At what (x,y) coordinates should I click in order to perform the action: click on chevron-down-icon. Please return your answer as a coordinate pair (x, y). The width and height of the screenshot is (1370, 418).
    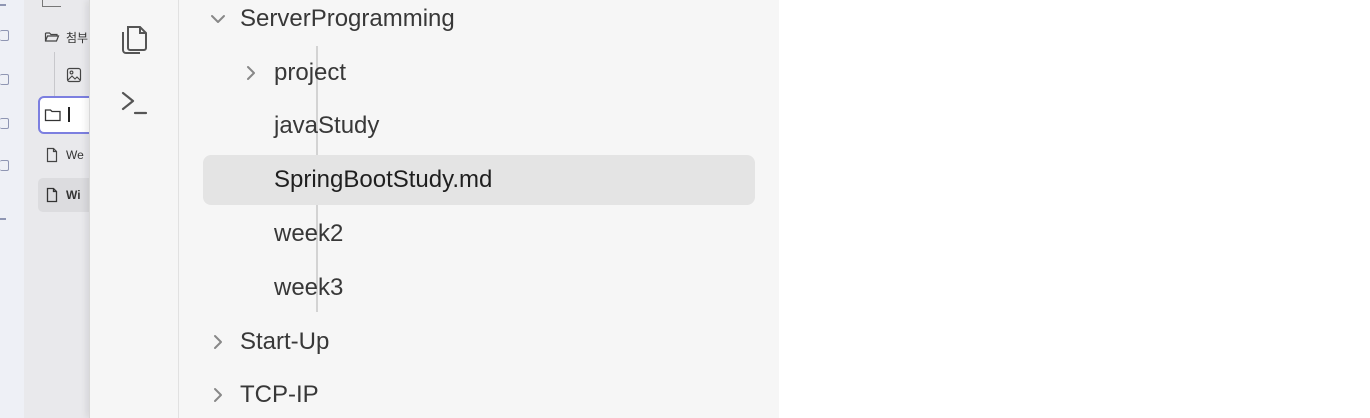
    Looking at the image, I should click on (218, 19).